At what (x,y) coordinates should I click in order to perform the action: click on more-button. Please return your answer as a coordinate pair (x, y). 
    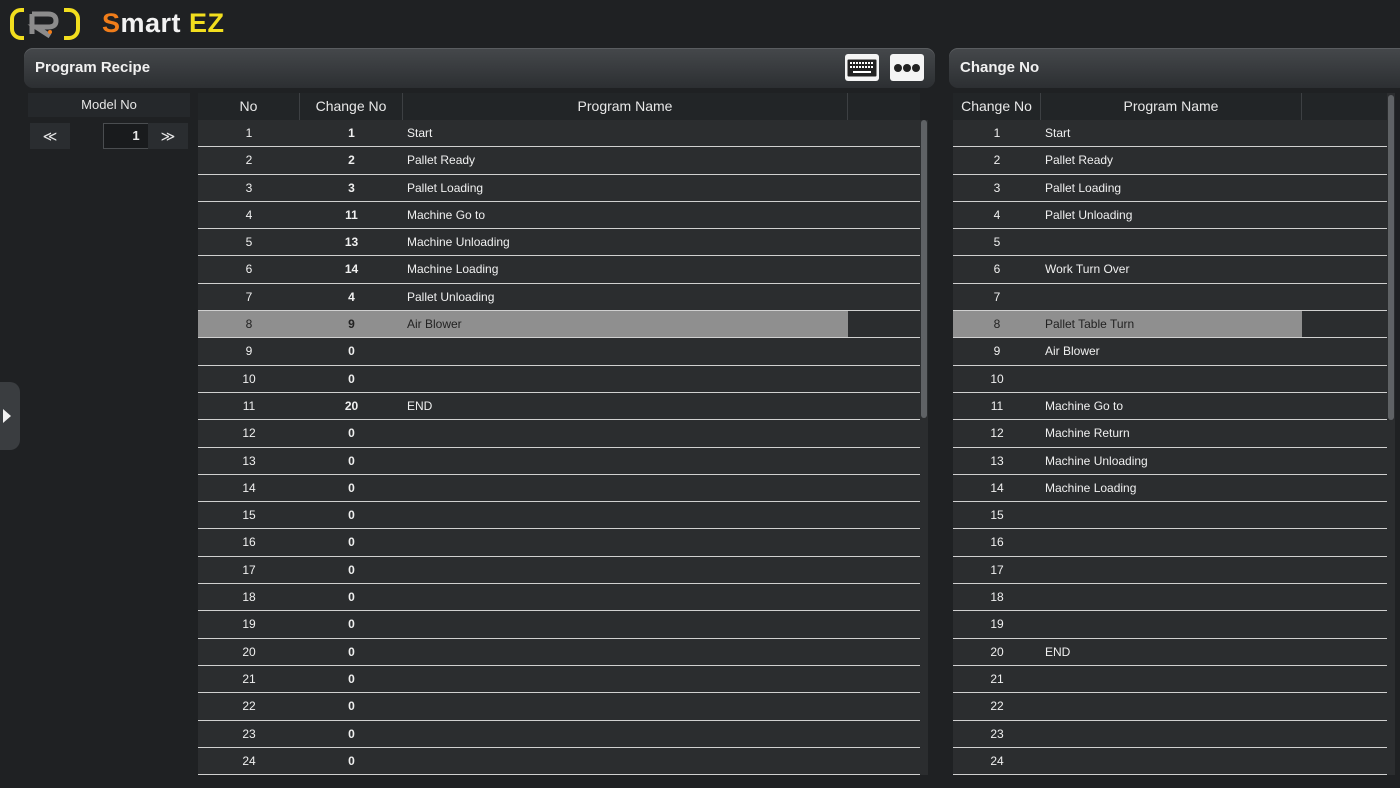
    Looking at the image, I should click on (907, 67).